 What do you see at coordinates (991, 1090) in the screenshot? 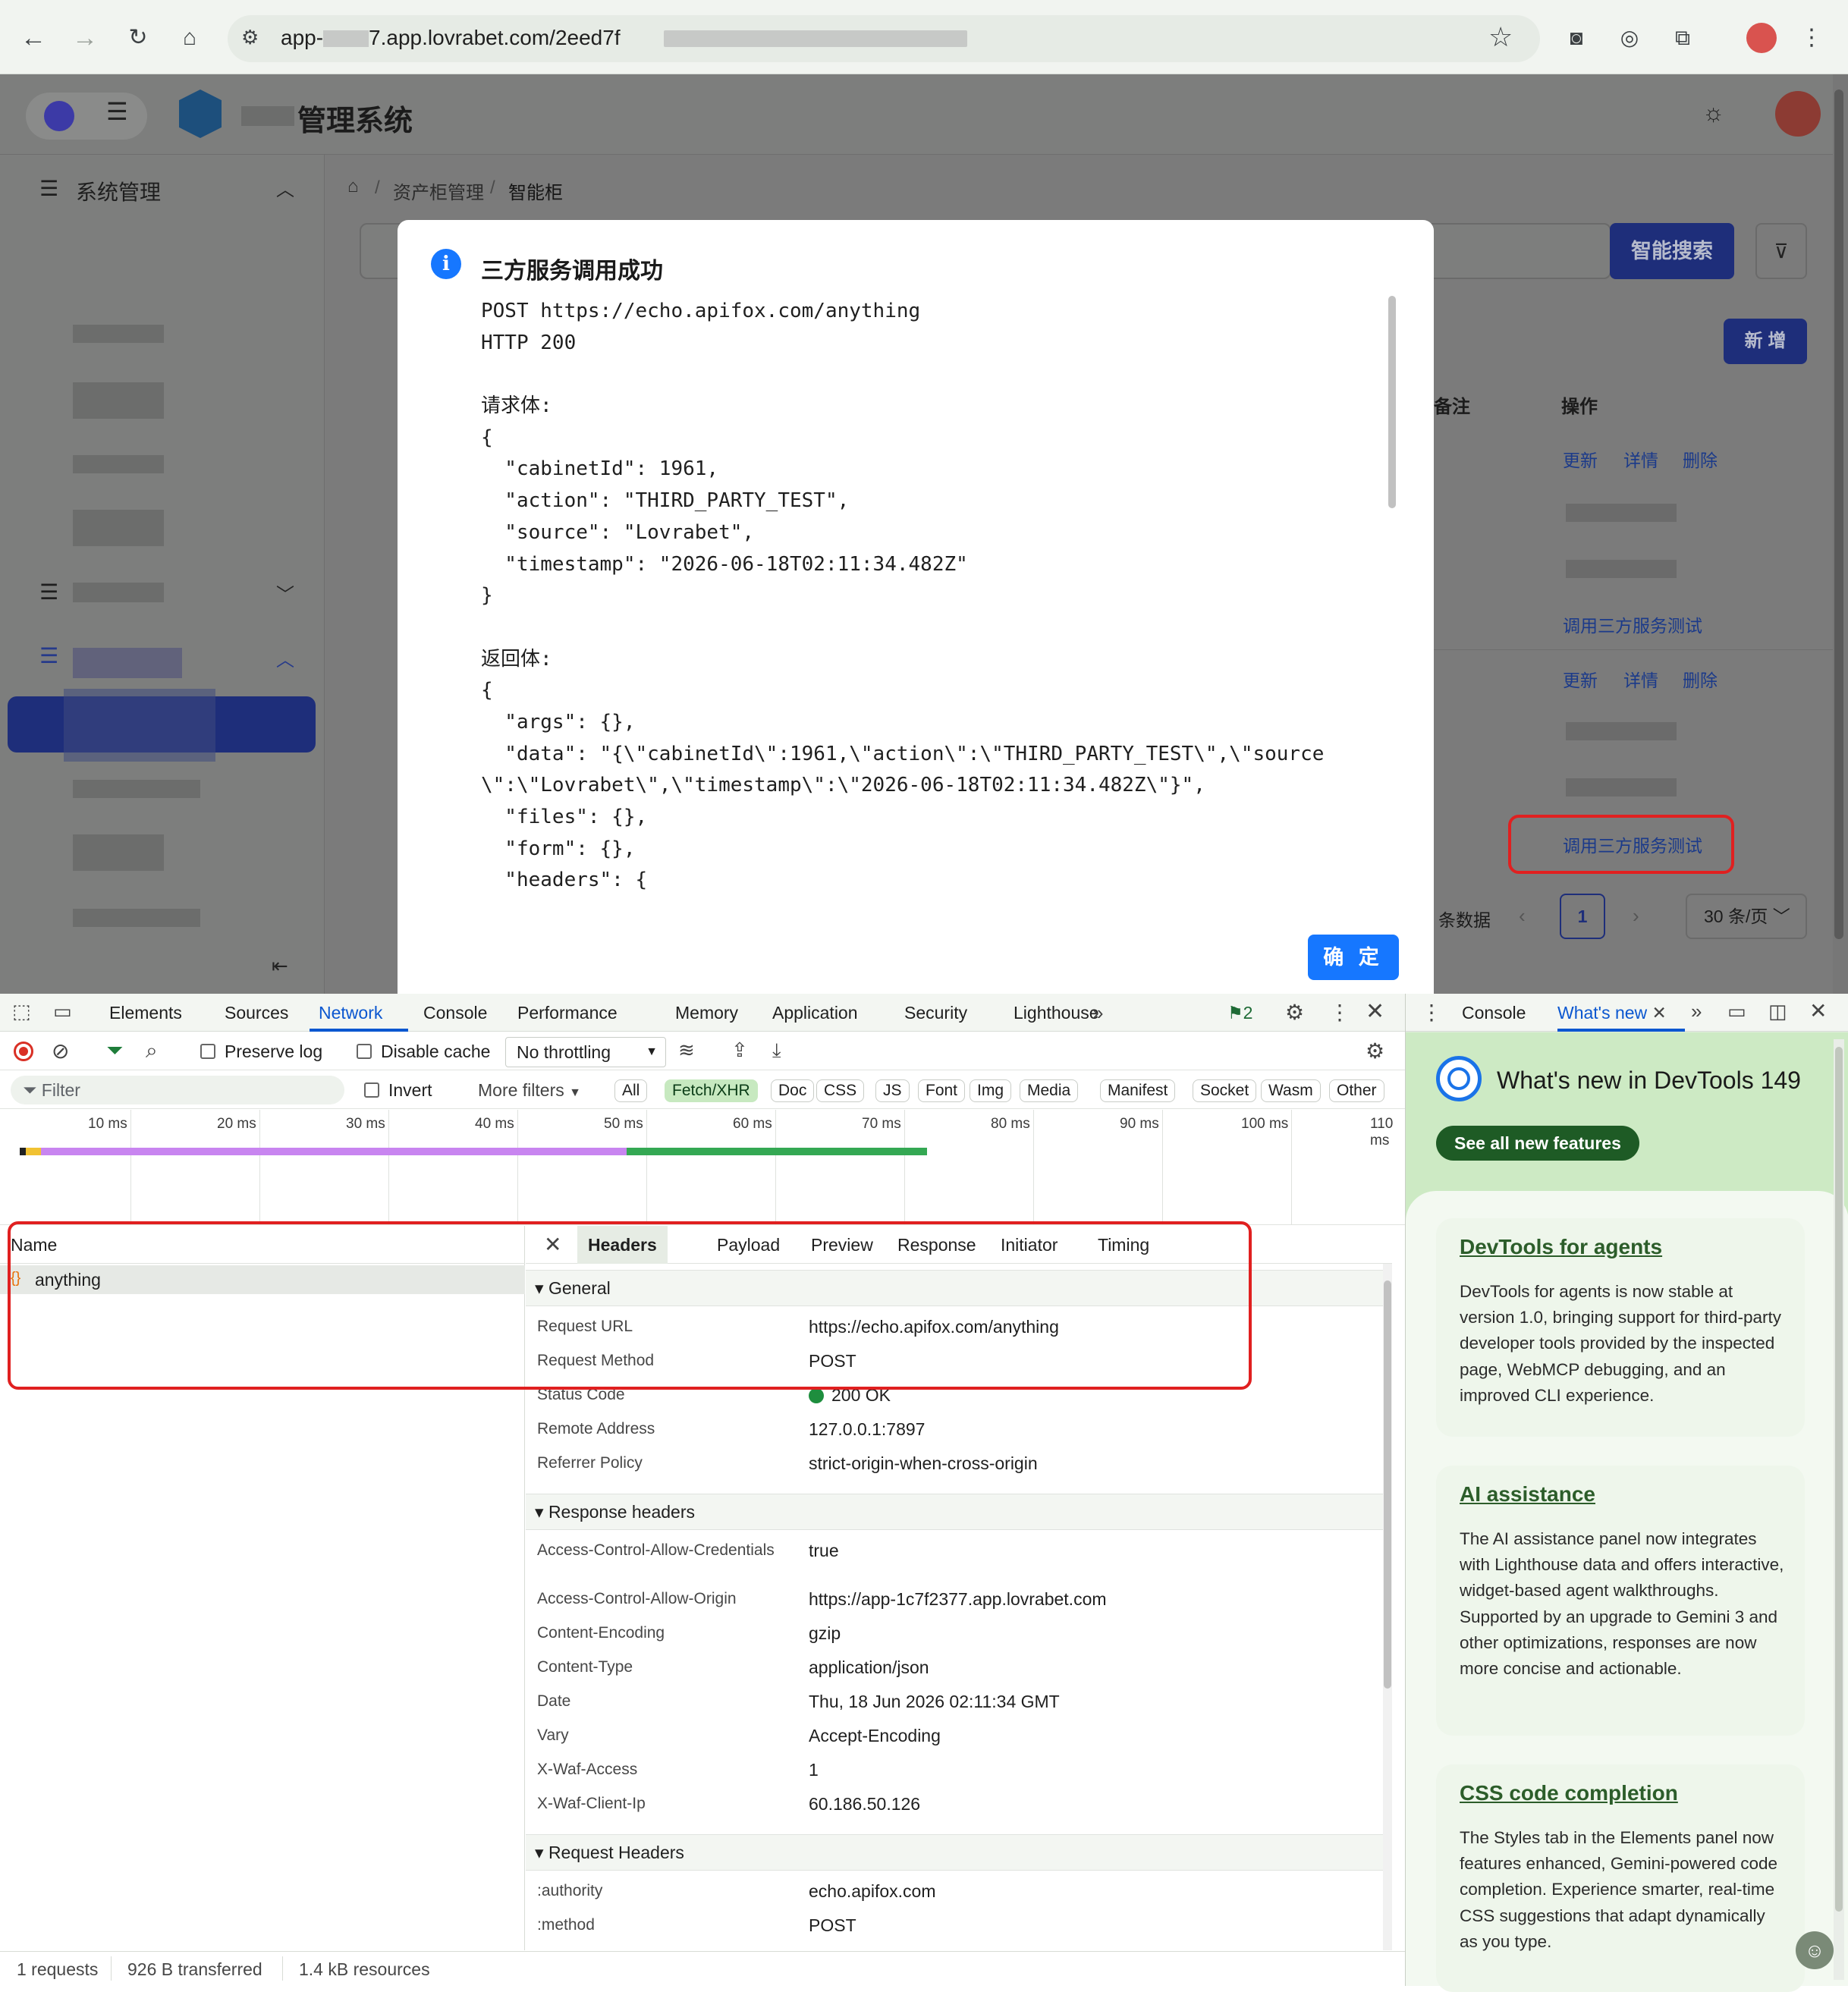
I see `type-filter-img: Img` at bounding box center [991, 1090].